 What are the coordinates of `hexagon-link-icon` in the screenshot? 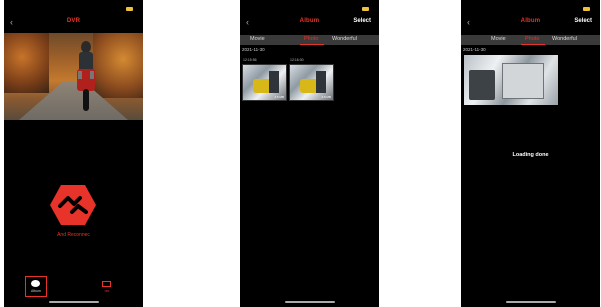 It's located at (73, 205).